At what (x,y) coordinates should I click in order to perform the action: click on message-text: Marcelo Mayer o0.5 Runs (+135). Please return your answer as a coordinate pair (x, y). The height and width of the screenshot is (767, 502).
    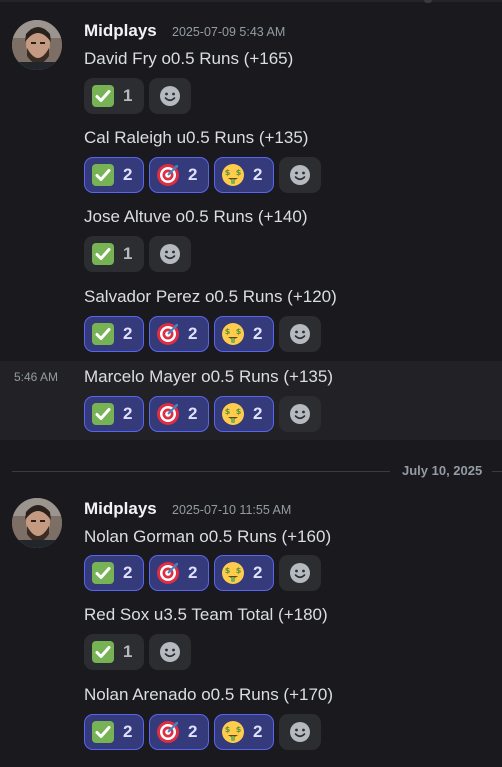
    Looking at the image, I should click on (208, 376).